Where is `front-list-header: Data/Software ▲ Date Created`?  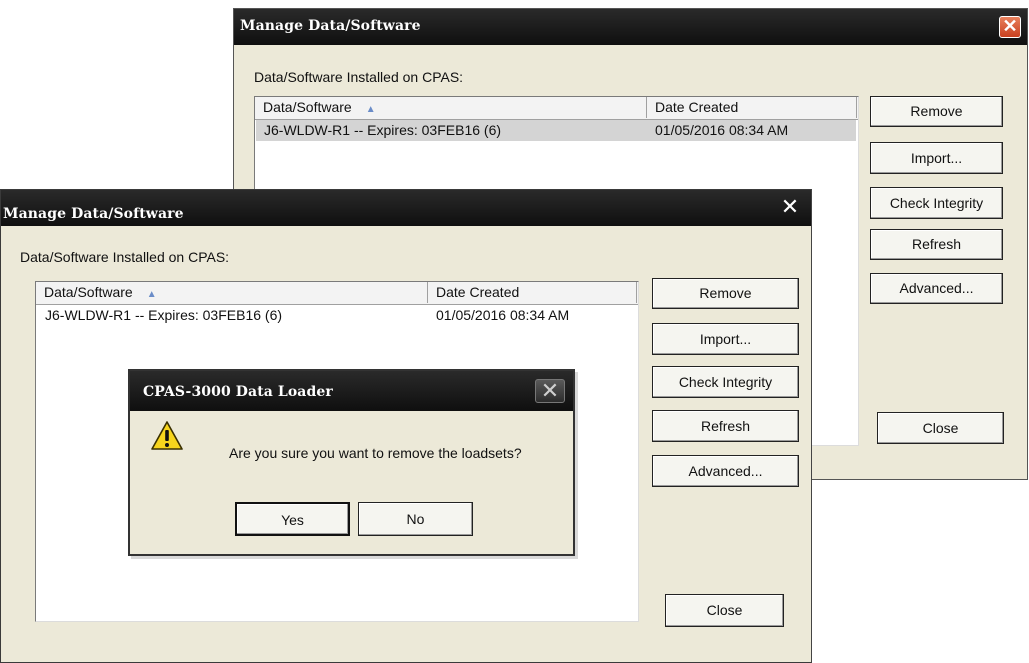 front-list-header: Data/Software ▲ Date Created is located at coordinates (337, 293).